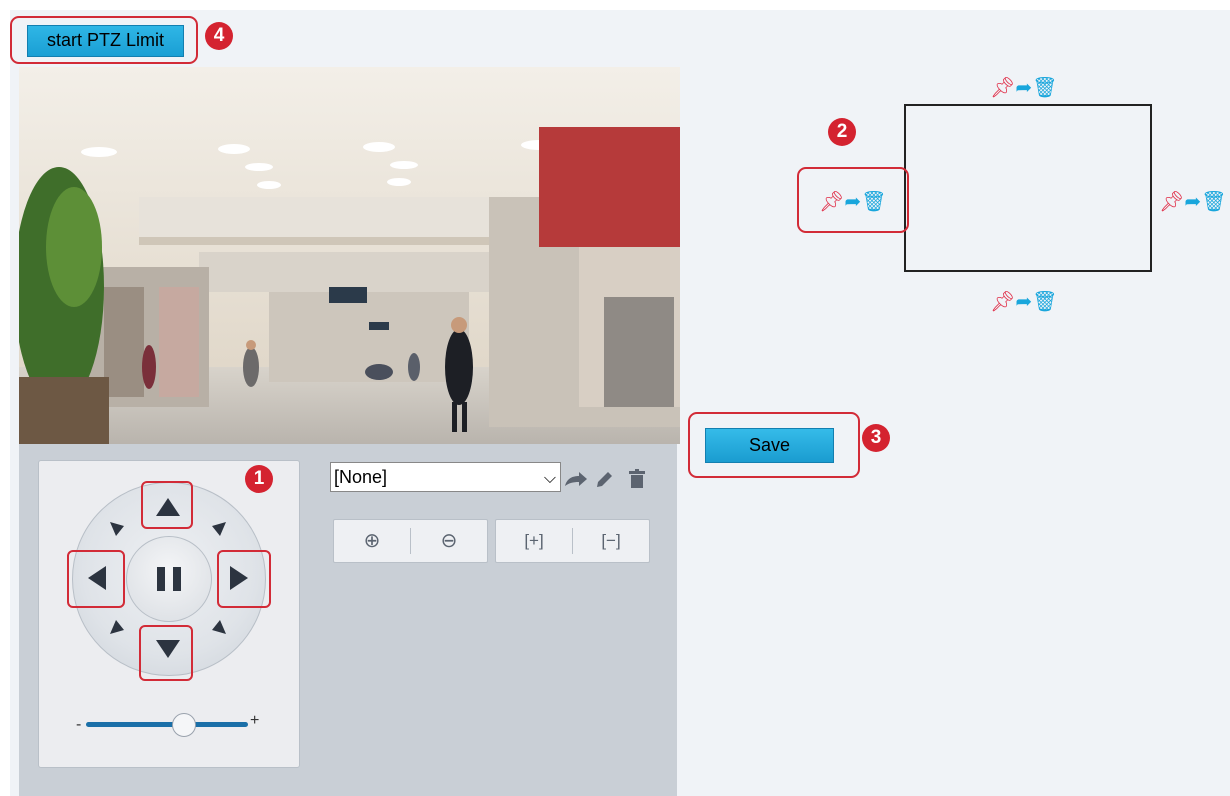  I want to click on up-right-arrow-icon, so click(219, 529).